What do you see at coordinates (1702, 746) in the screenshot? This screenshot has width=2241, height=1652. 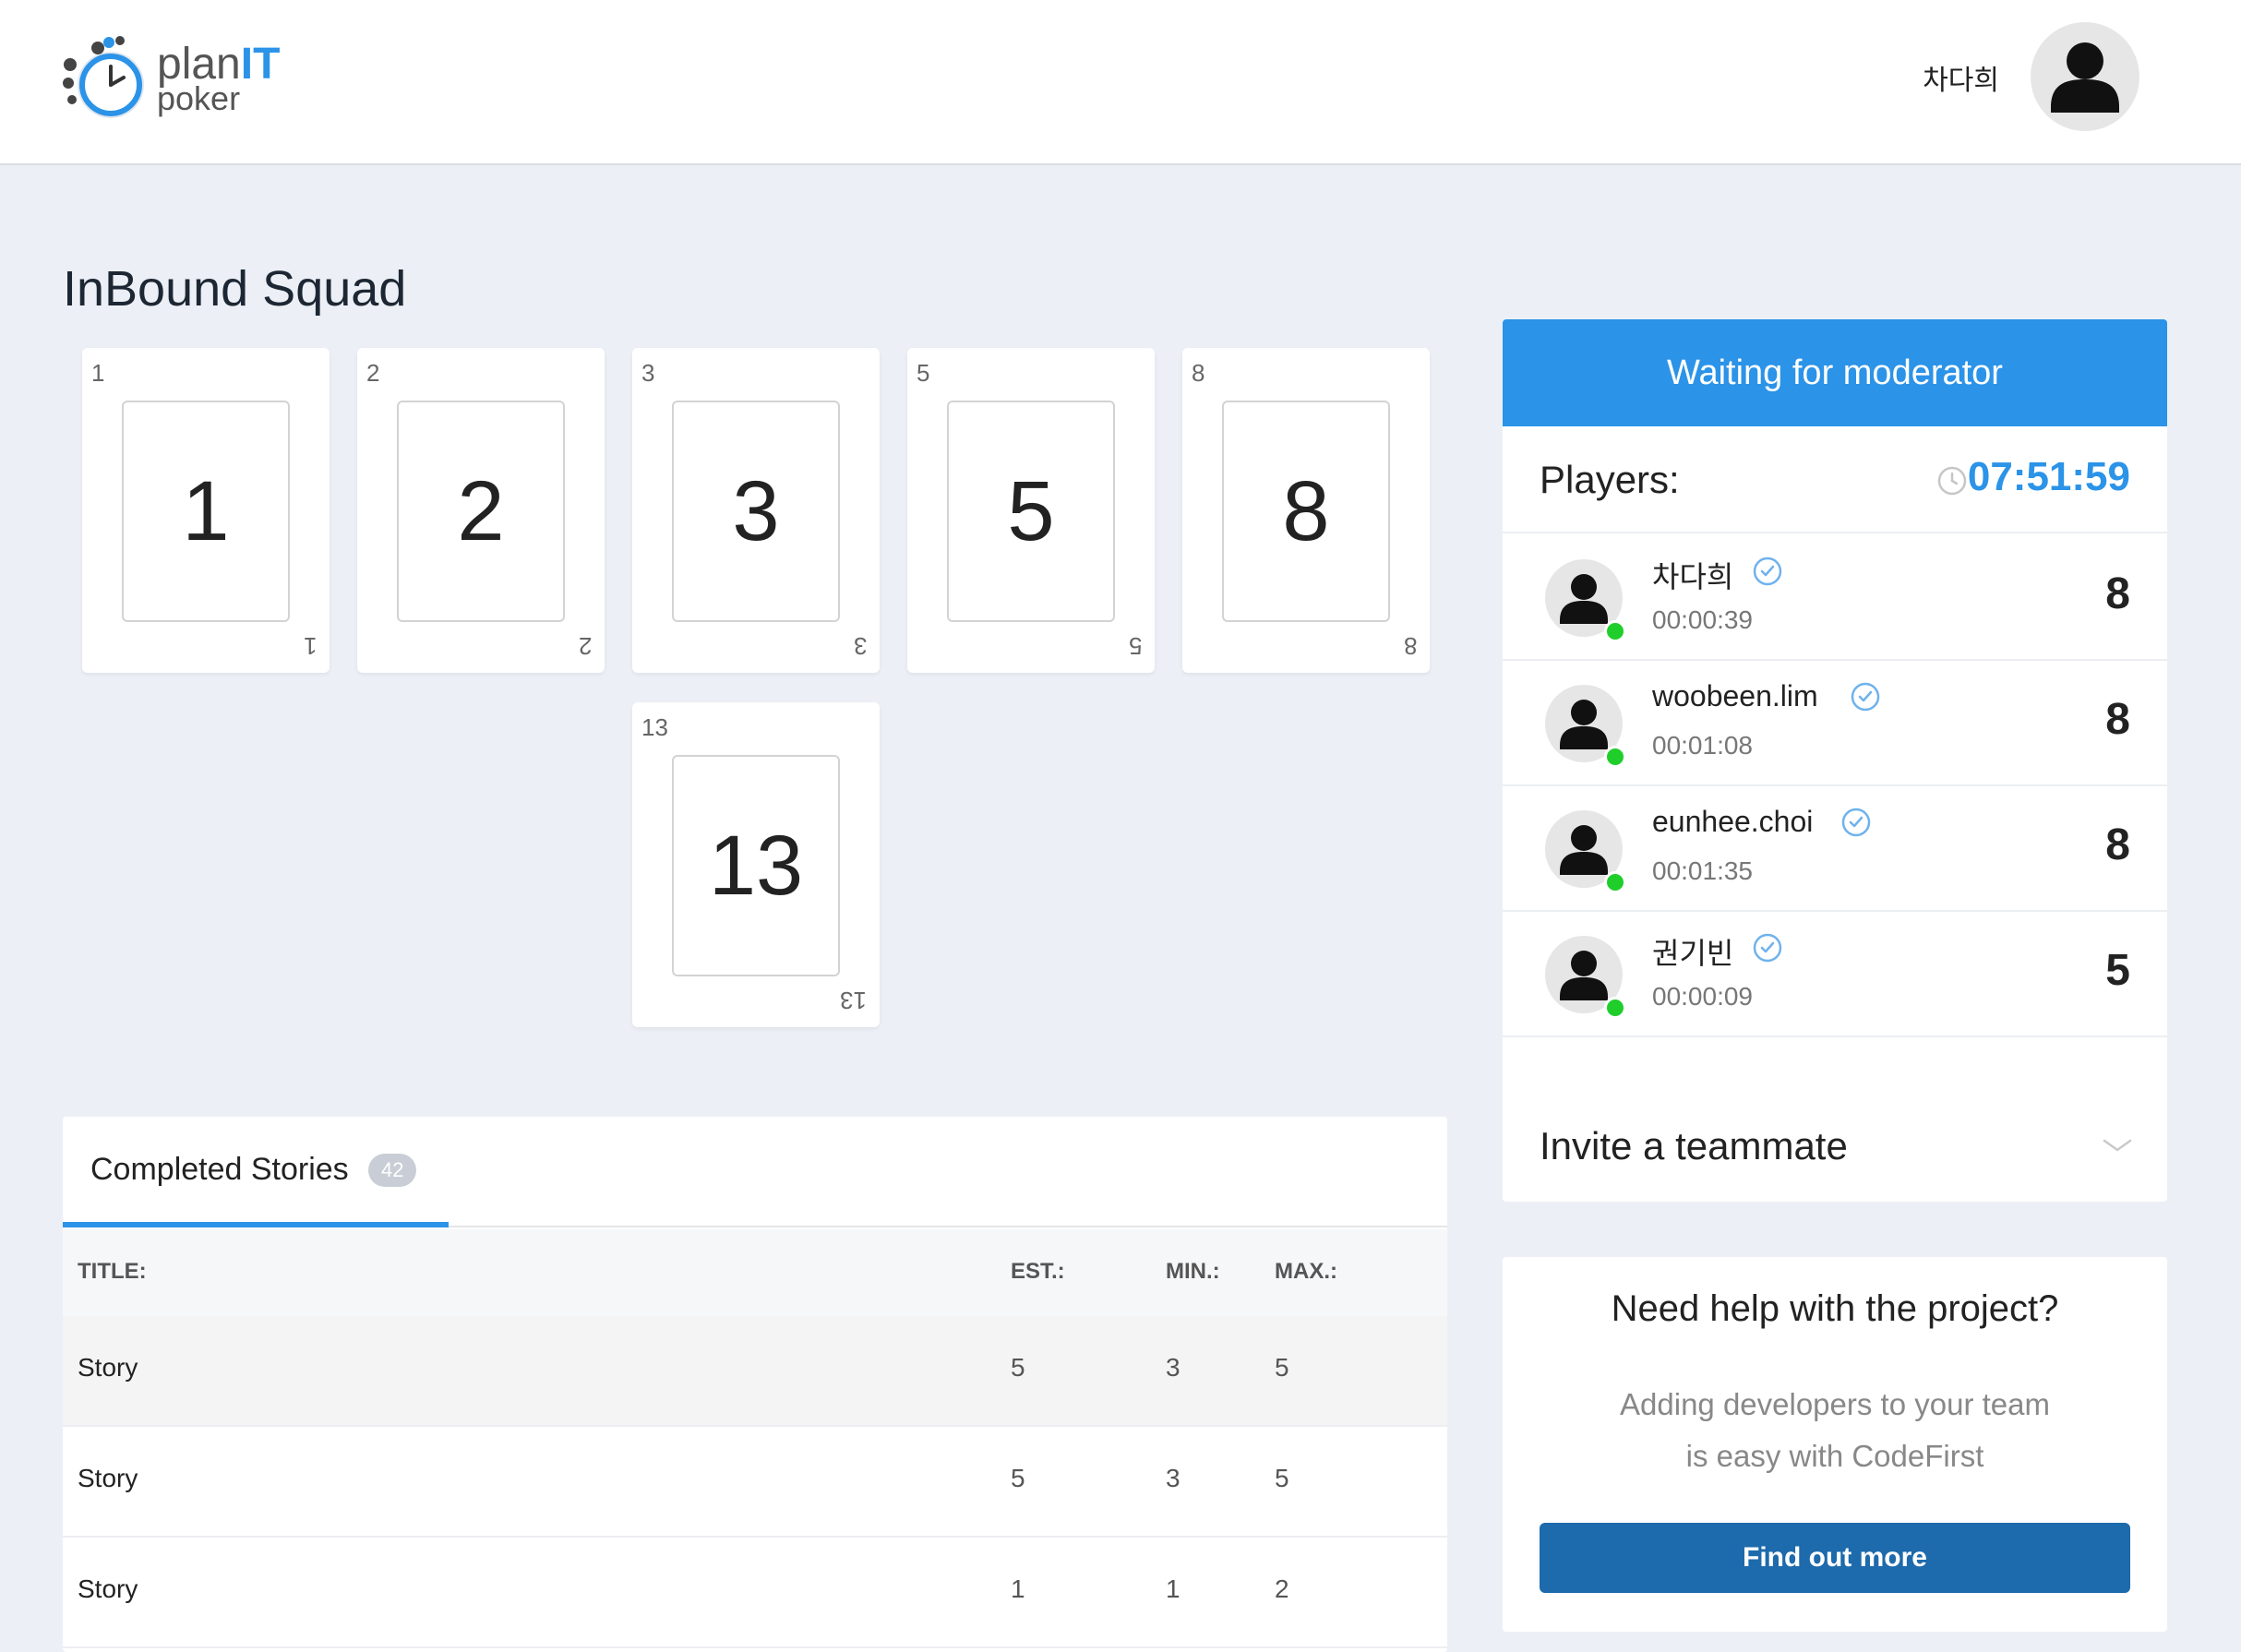 I see `player-time: 00:01:08` at bounding box center [1702, 746].